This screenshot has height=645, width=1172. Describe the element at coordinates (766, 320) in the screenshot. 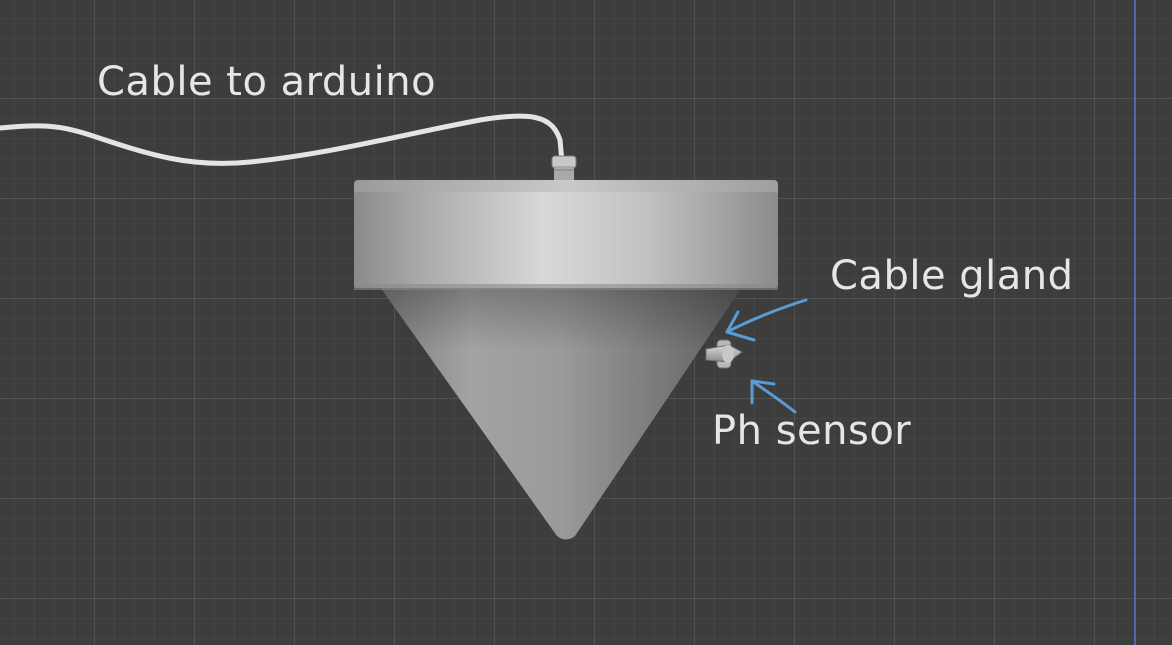

I see `cable-gland-arrow` at that location.